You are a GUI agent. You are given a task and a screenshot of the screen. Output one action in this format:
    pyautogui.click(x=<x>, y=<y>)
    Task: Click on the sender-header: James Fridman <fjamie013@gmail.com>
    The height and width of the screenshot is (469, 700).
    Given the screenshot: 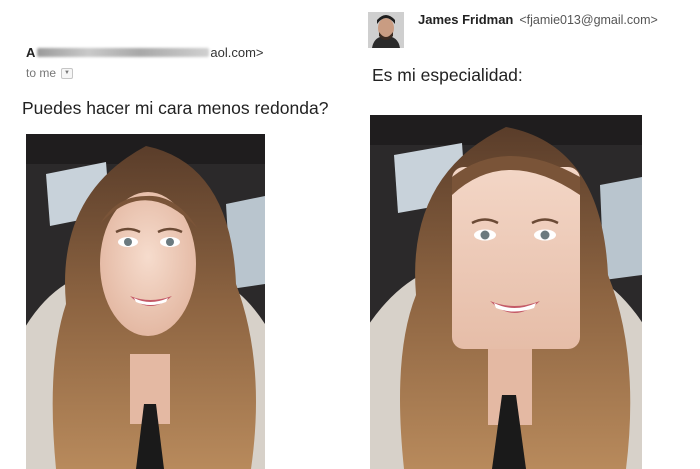 What is the action you would take?
    pyautogui.click(x=538, y=19)
    